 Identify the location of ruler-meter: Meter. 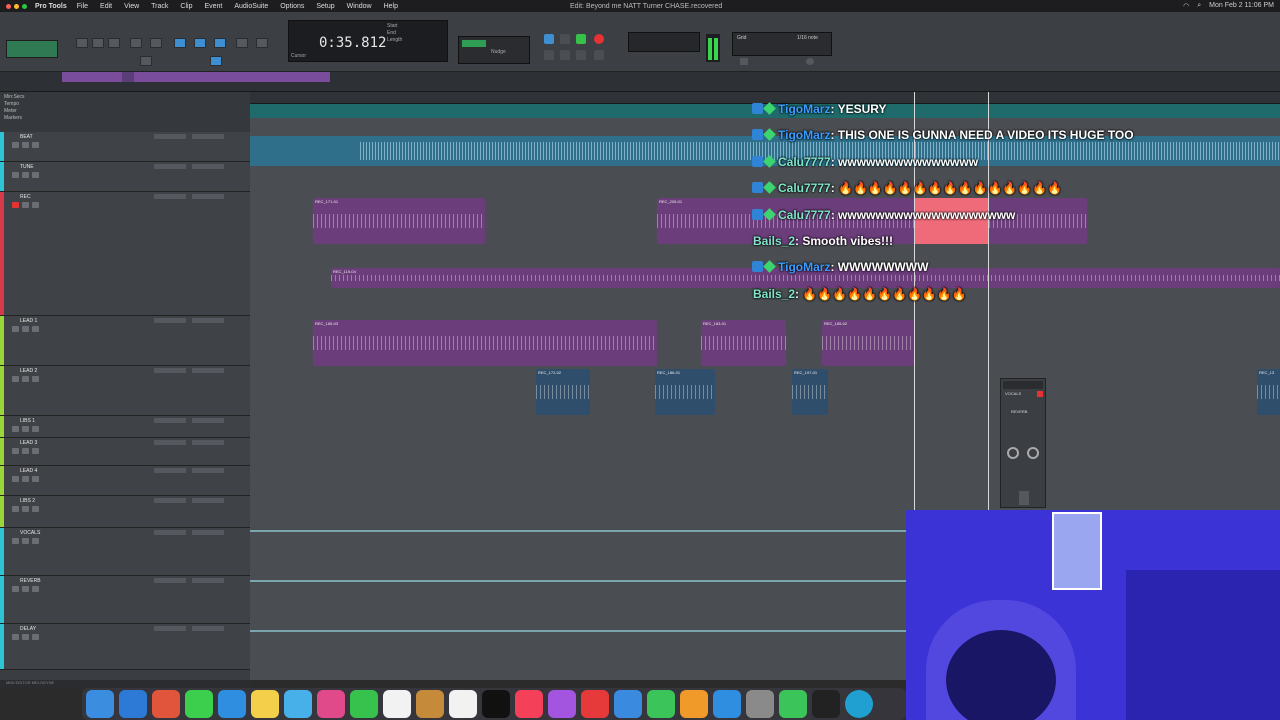
(125, 111).